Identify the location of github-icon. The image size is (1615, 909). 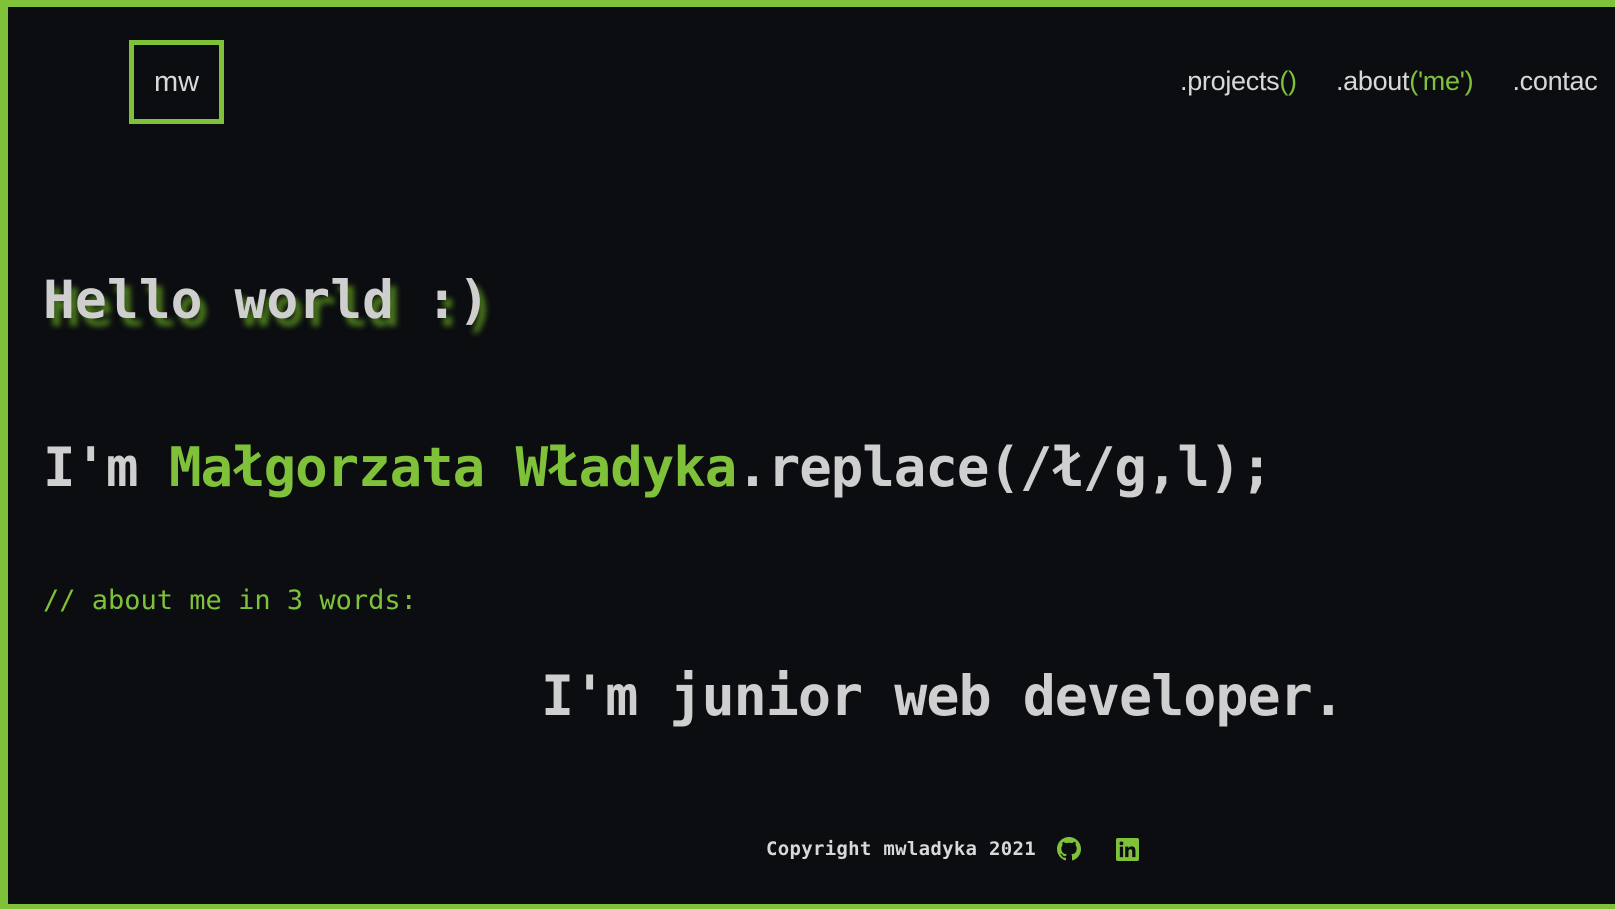
(1069, 849).